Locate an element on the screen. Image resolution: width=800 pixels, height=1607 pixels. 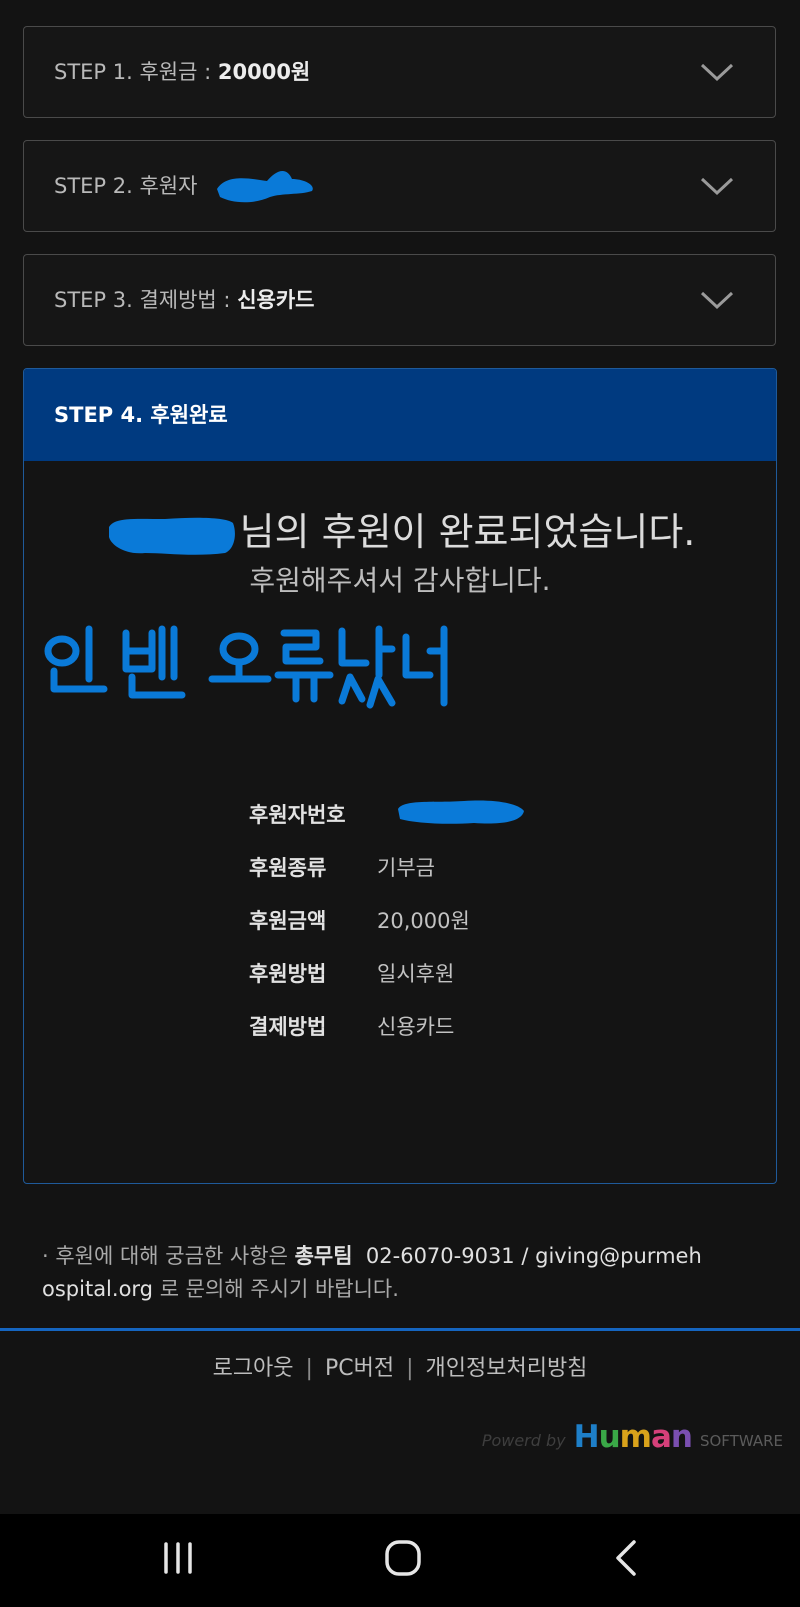
step-1-value: 20000원 is located at coordinates (264, 72).